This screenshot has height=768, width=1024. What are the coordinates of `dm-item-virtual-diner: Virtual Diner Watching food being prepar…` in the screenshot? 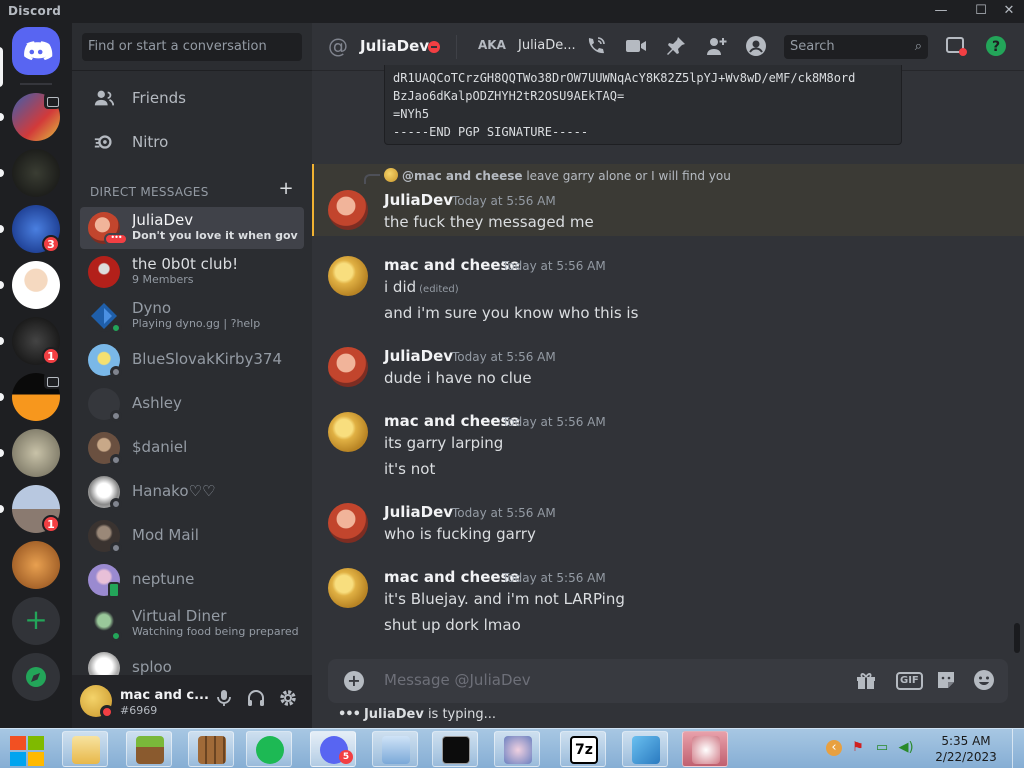 It's located at (192, 624).